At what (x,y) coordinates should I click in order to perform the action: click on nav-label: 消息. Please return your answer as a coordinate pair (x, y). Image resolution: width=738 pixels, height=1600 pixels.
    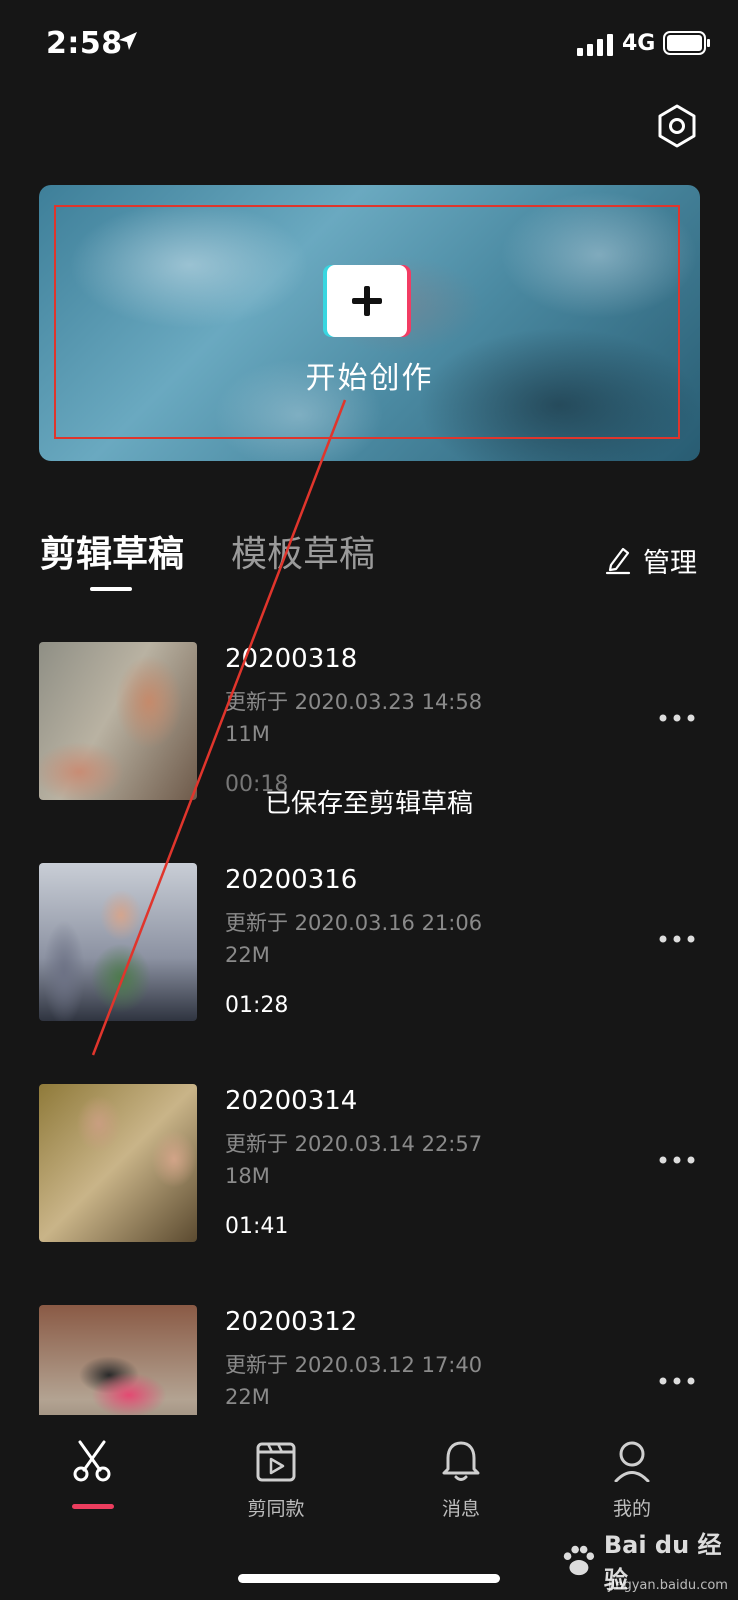
    Looking at the image, I should click on (460, 1509).